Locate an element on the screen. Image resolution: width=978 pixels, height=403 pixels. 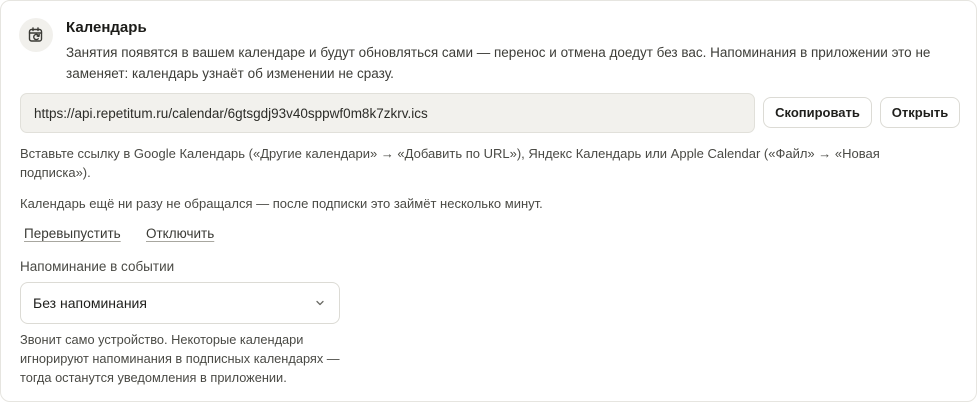
reminder-selected-value: Без напоминания is located at coordinates (90, 303).